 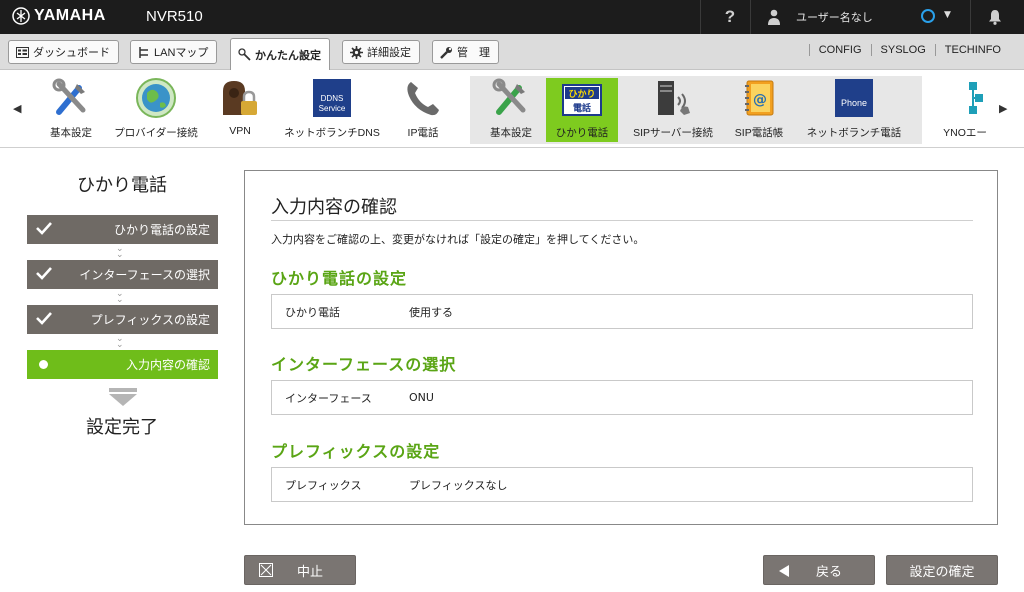 I want to click on svg-text: DDNS, so click(x=332, y=98).